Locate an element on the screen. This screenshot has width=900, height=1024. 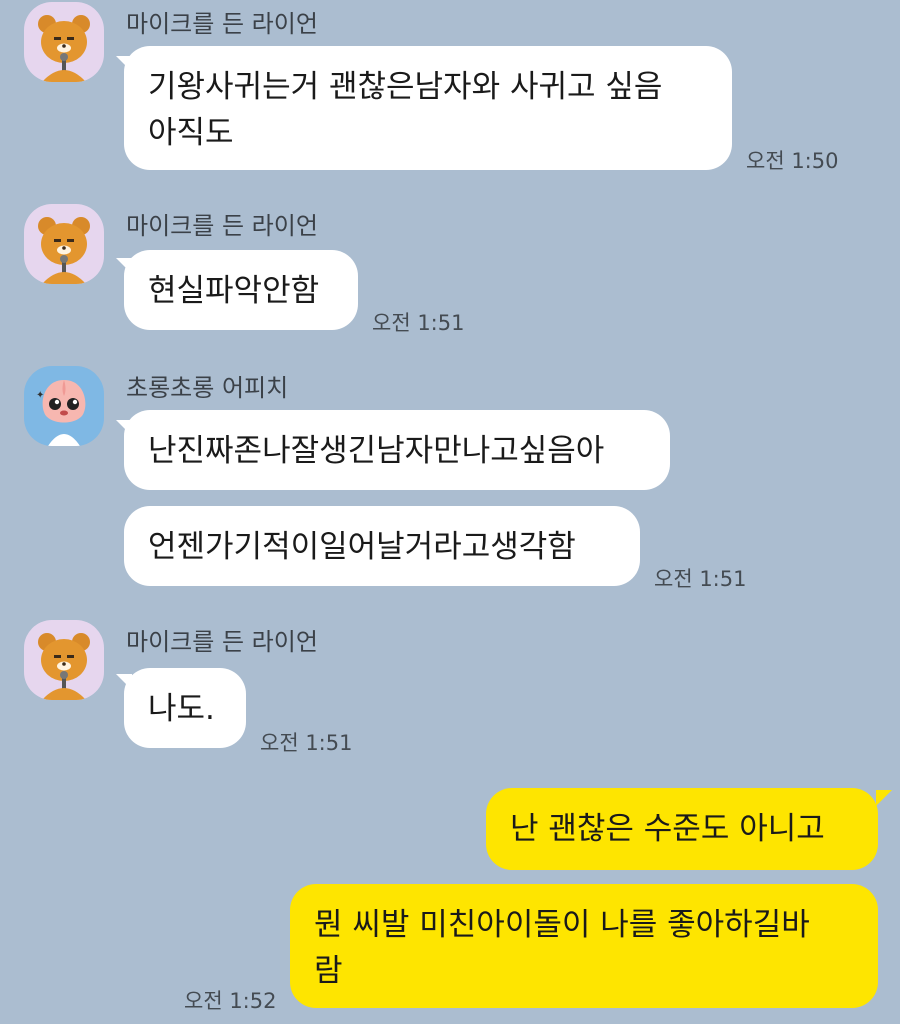
message-time: 오전 1:50 is located at coordinates (792, 161).